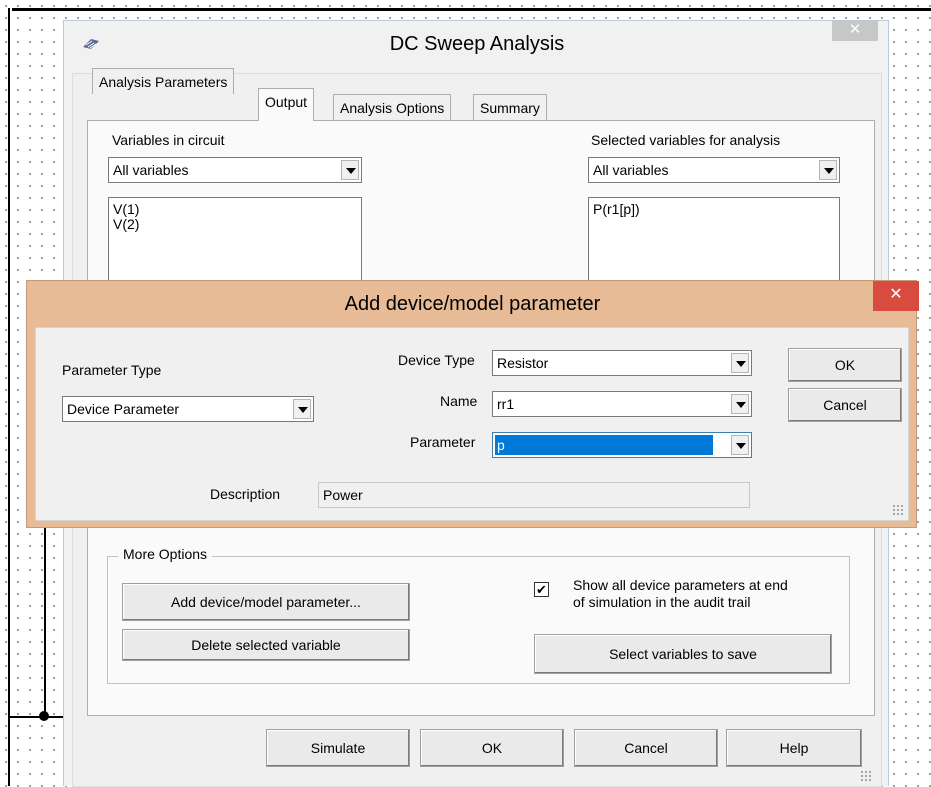 The image size is (931, 787). I want to click on more-options-legend: More Options, so click(165, 554).